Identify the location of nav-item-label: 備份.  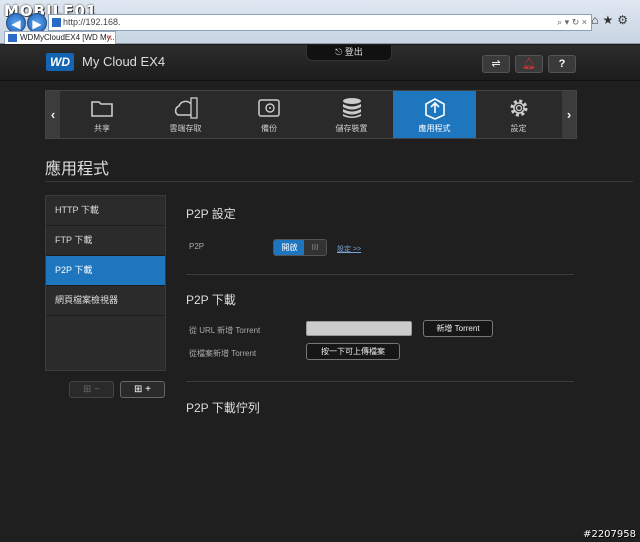
(269, 128).